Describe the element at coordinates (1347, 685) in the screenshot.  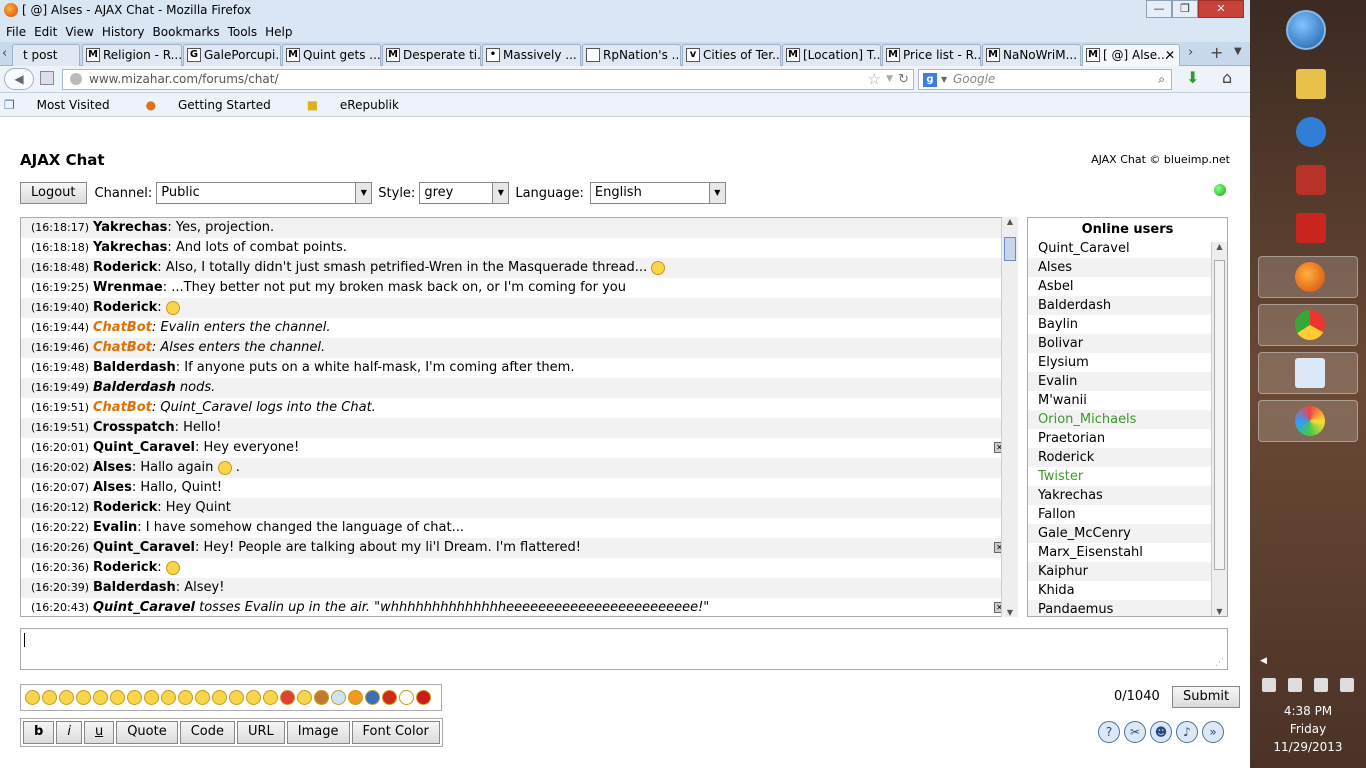
I see `volume-icon` at that location.